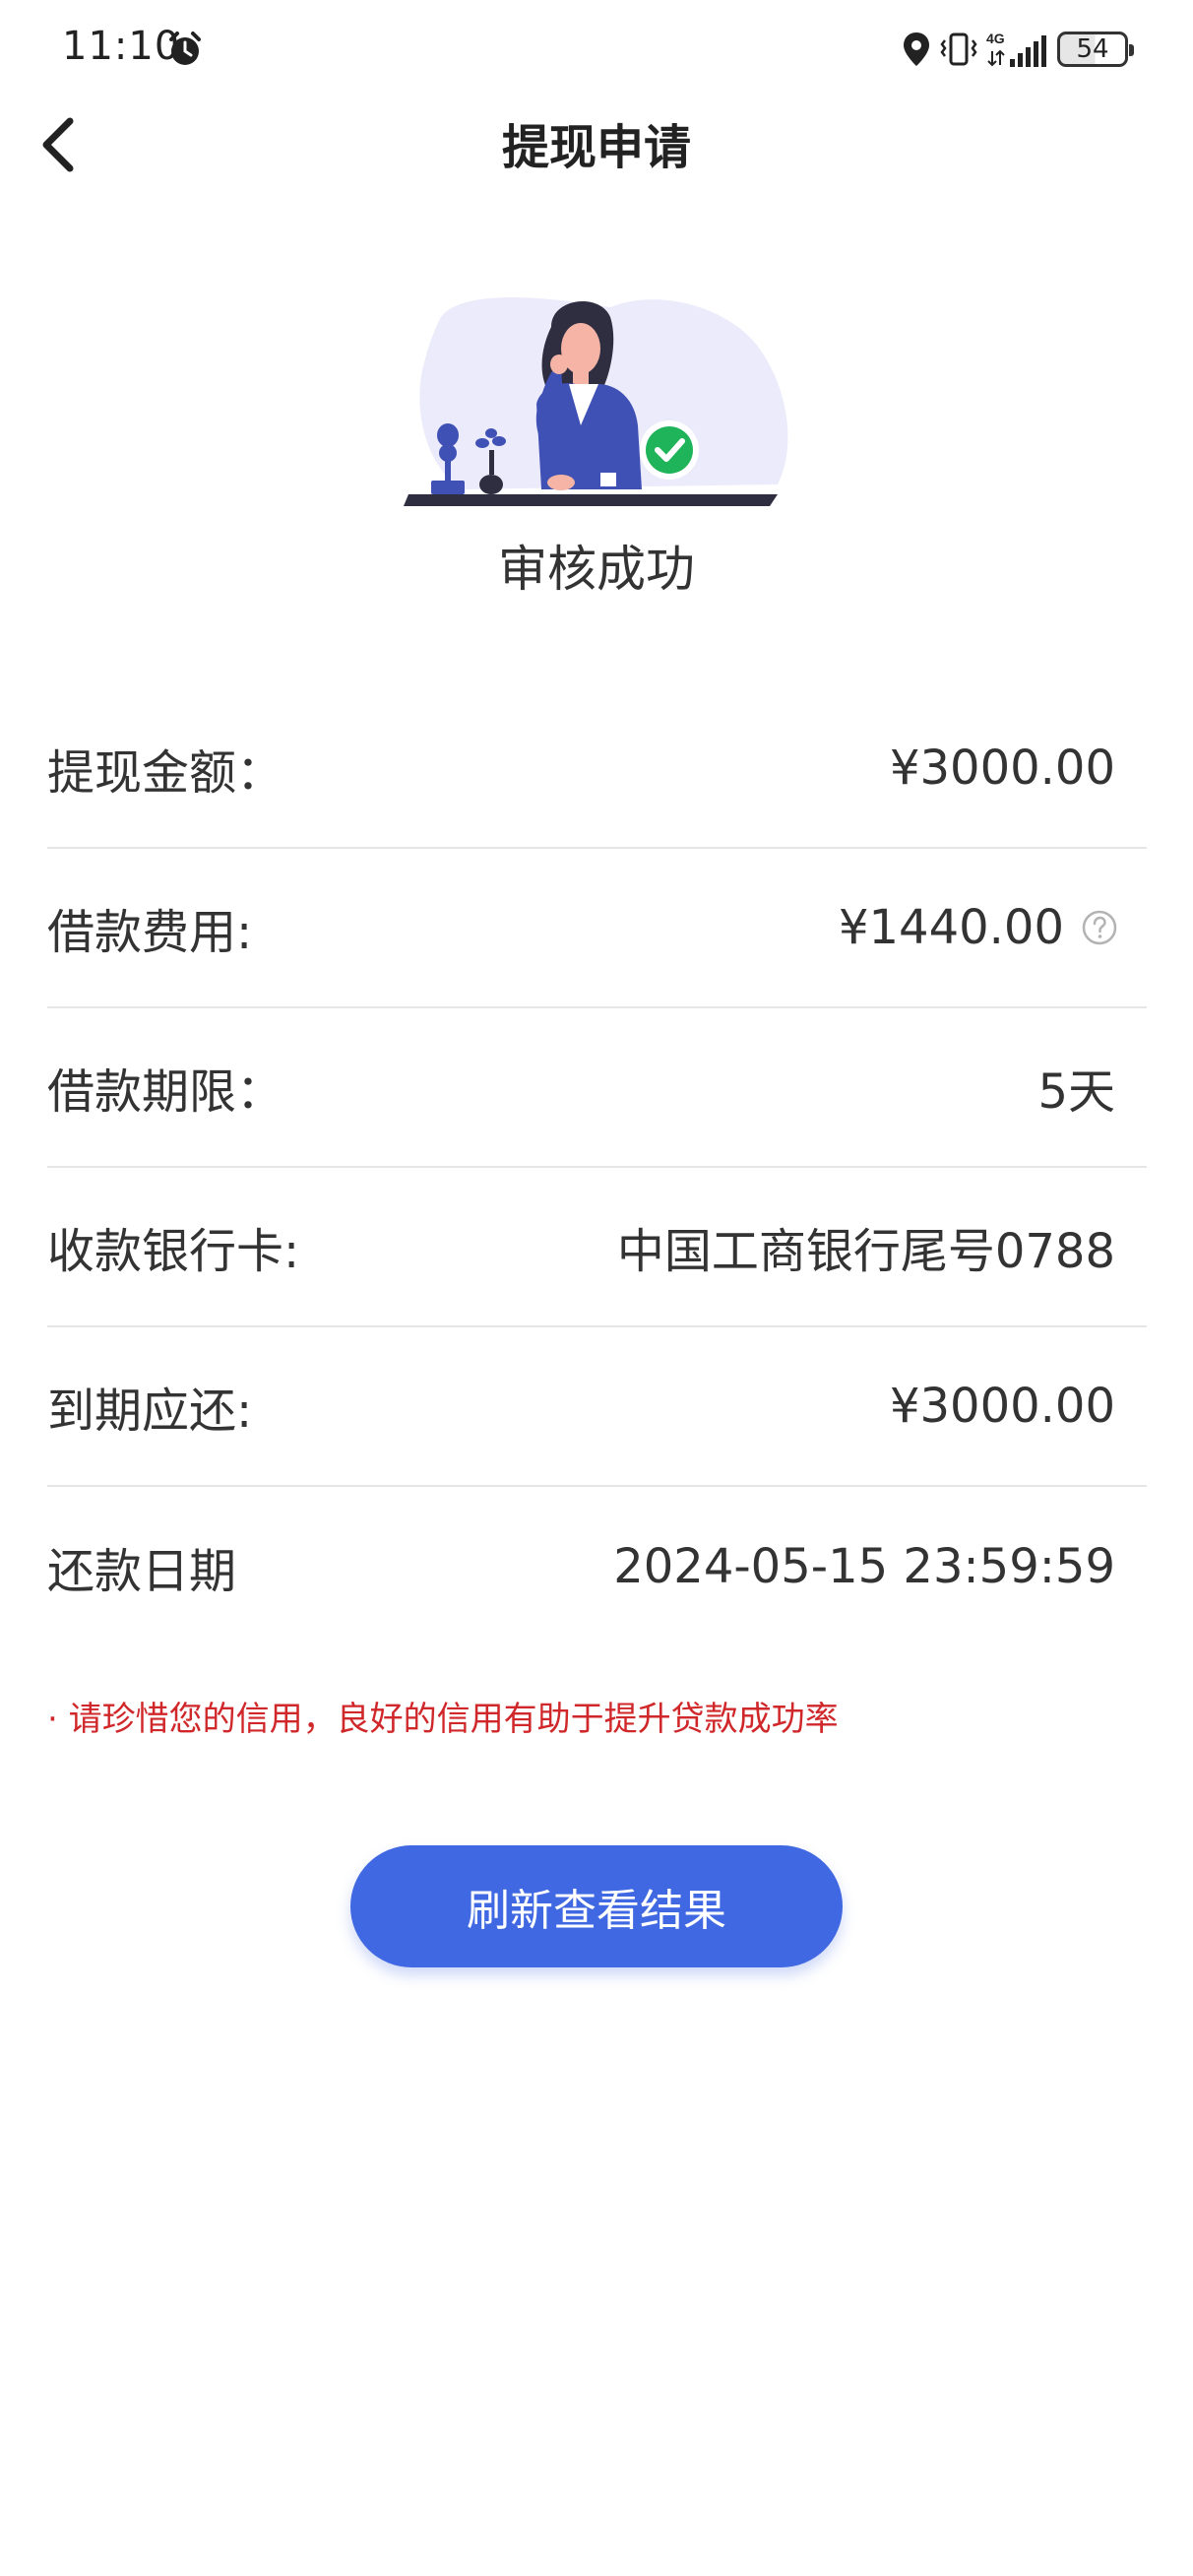  I want to click on status-icons: 4G 54, so click(1018, 49).